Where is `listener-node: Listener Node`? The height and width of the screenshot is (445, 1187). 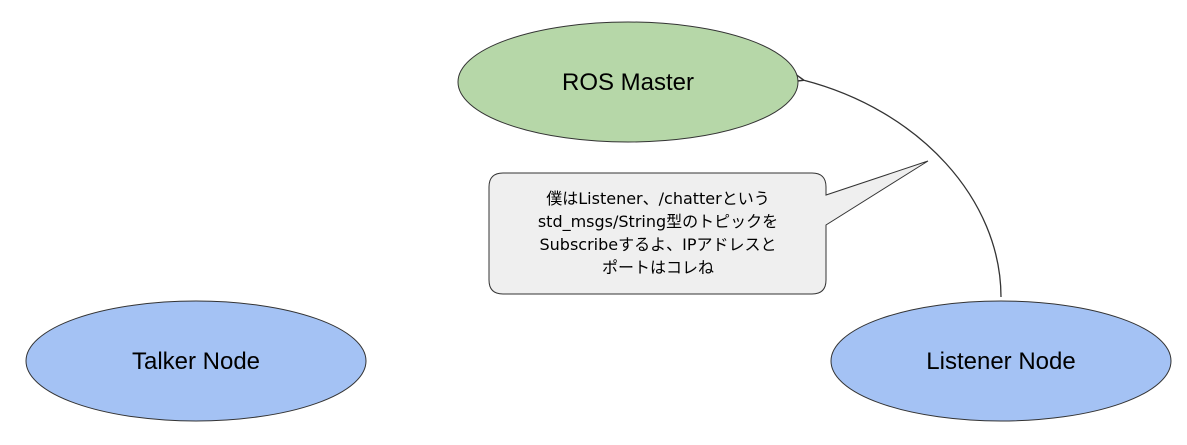
listener-node: Listener Node is located at coordinates (1001, 361).